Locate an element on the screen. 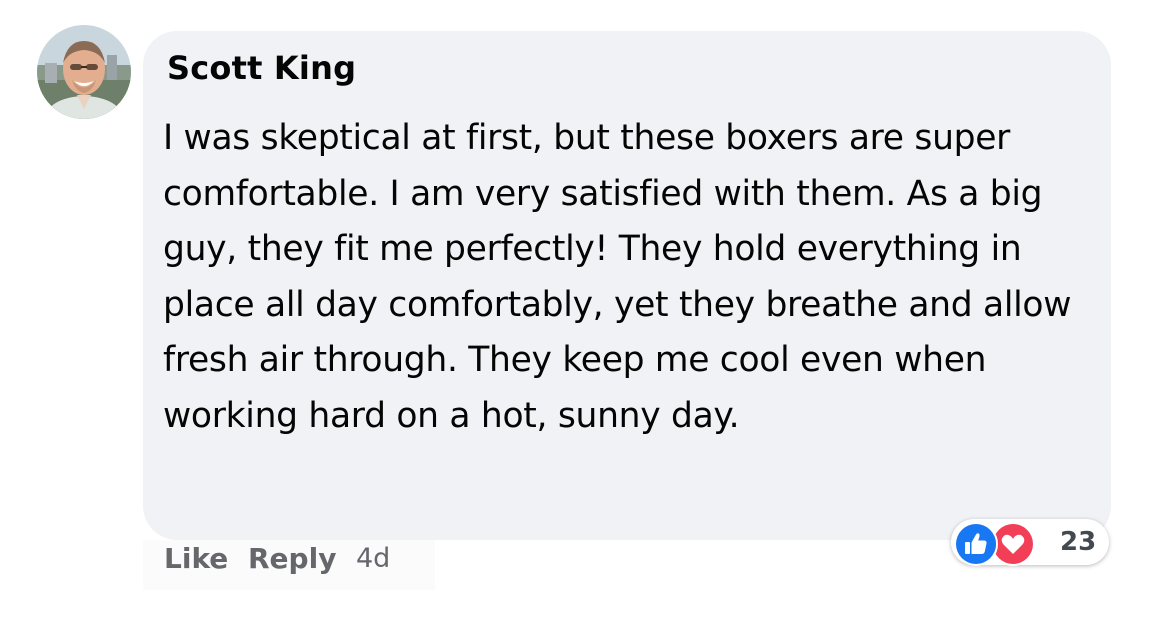 This screenshot has width=1158, height=619. comment-actions: Like Reply 4d is located at coordinates (289, 565).